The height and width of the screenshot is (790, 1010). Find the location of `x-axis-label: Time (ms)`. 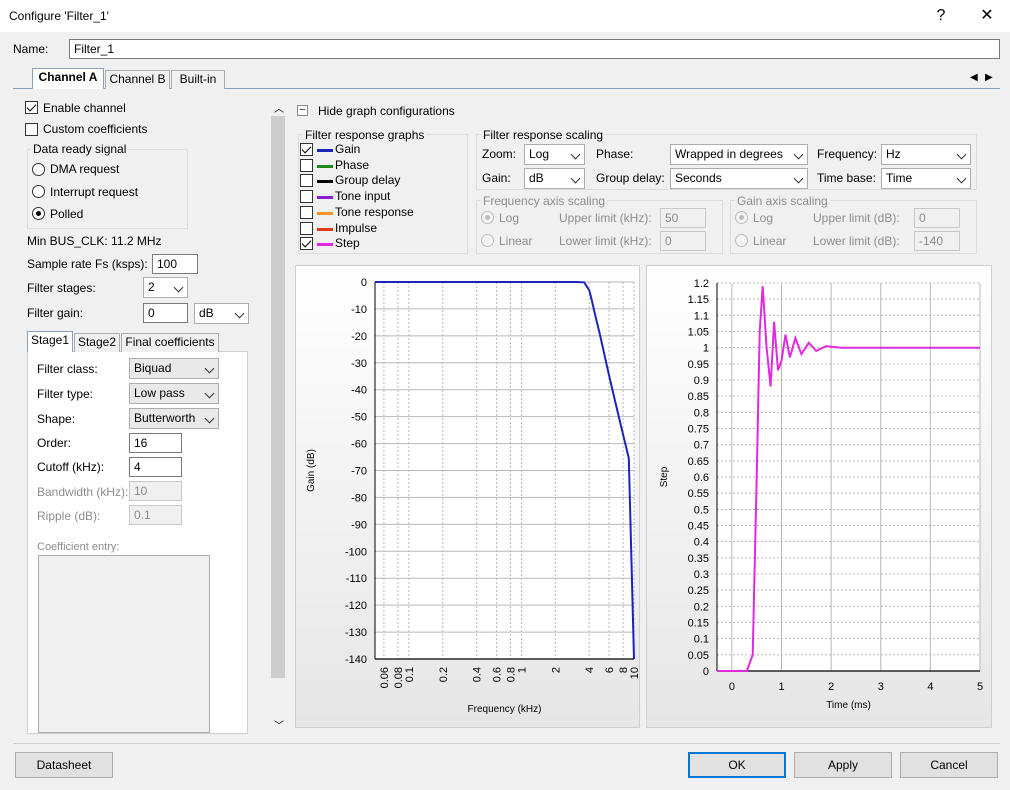

x-axis-label: Time (ms) is located at coordinates (848, 705).